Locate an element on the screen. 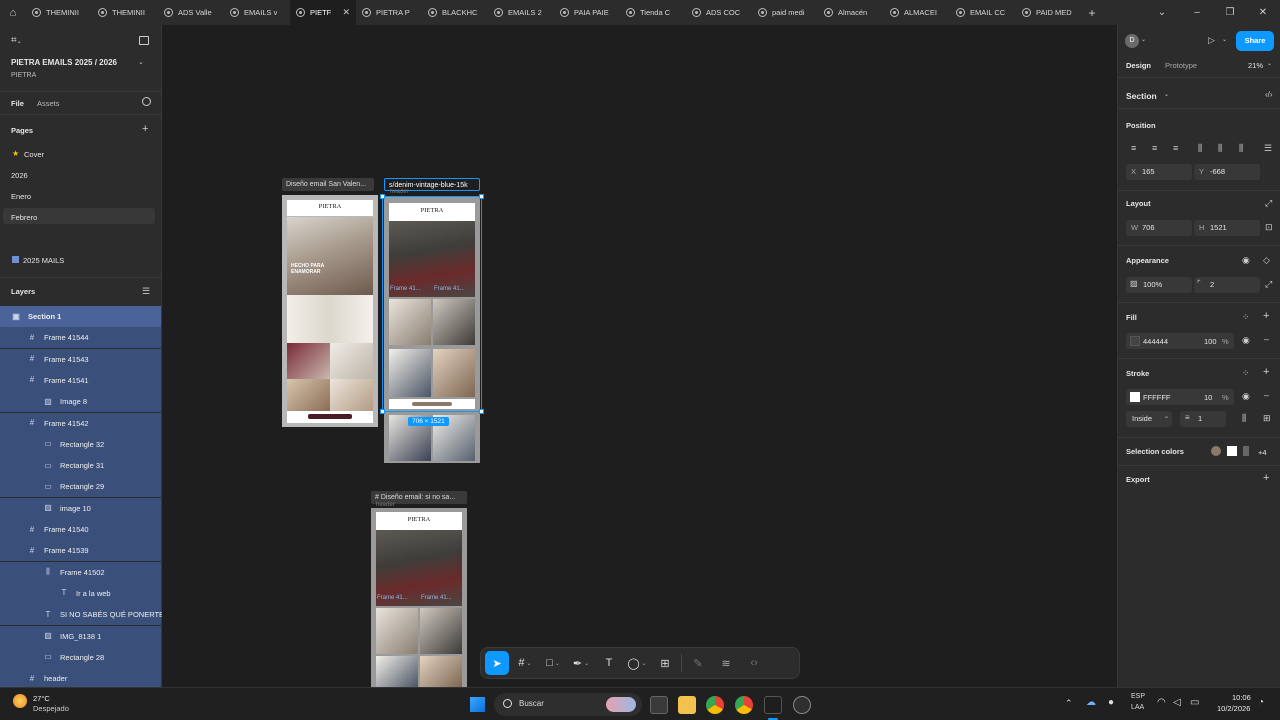 This screenshot has width=1280, height=720. dev-mode-icon: ‹› is located at coordinates (754, 663).